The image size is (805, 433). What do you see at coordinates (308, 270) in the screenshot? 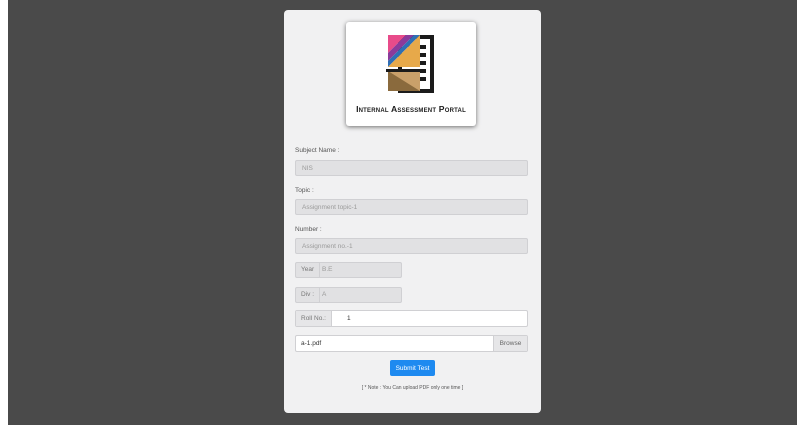
I see `year-label: Year` at bounding box center [308, 270].